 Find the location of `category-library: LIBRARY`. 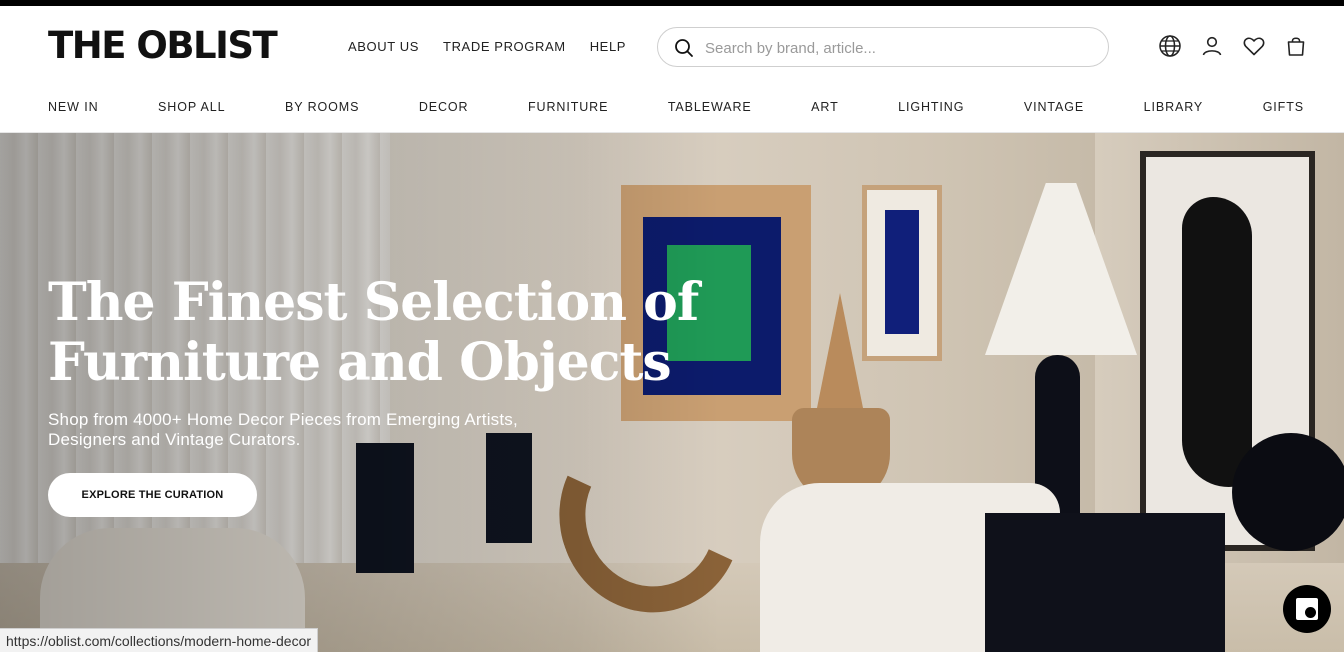

category-library: LIBRARY is located at coordinates (1174, 107).